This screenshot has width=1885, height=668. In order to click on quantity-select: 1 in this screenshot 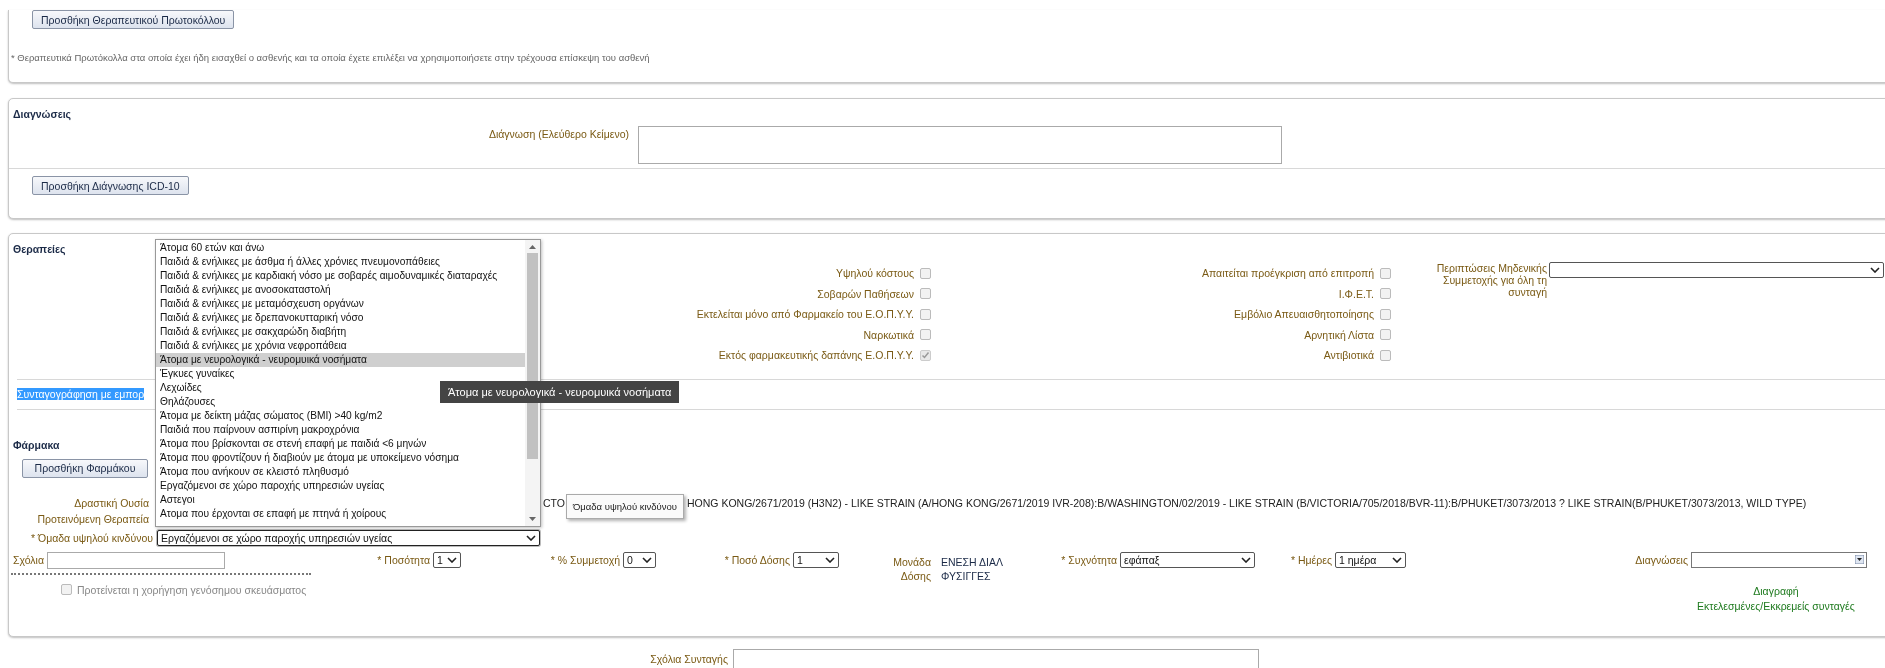, I will do `click(447, 559)`.